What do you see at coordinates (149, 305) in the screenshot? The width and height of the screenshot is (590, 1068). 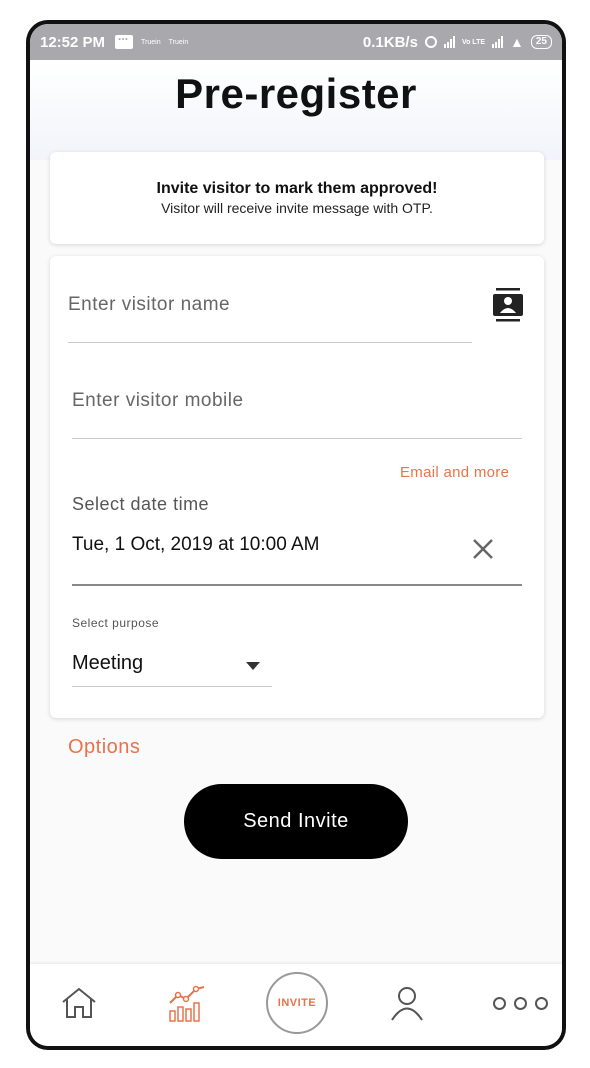 I see `visitor-name-input: Enter visitor name` at bounding box center [149, 305].